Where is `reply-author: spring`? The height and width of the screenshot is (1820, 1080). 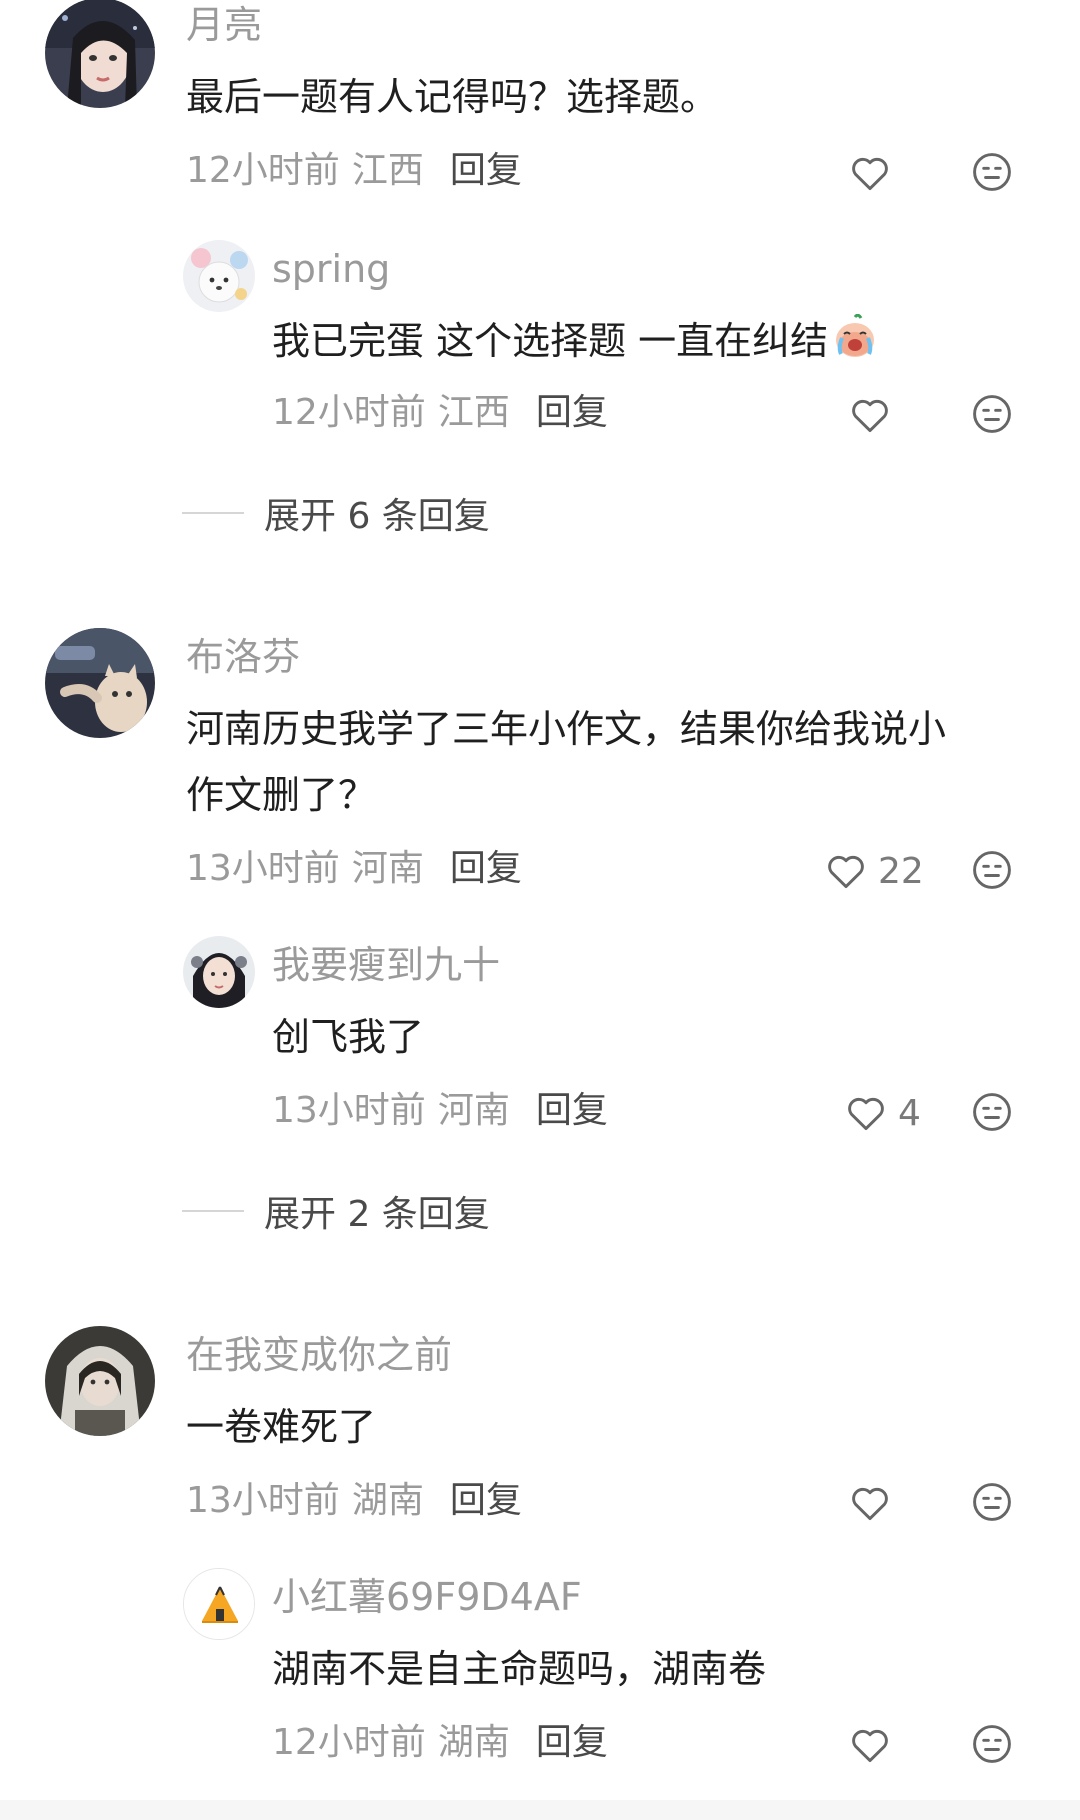 reply-author: spring is located at coordinates (331, 269).